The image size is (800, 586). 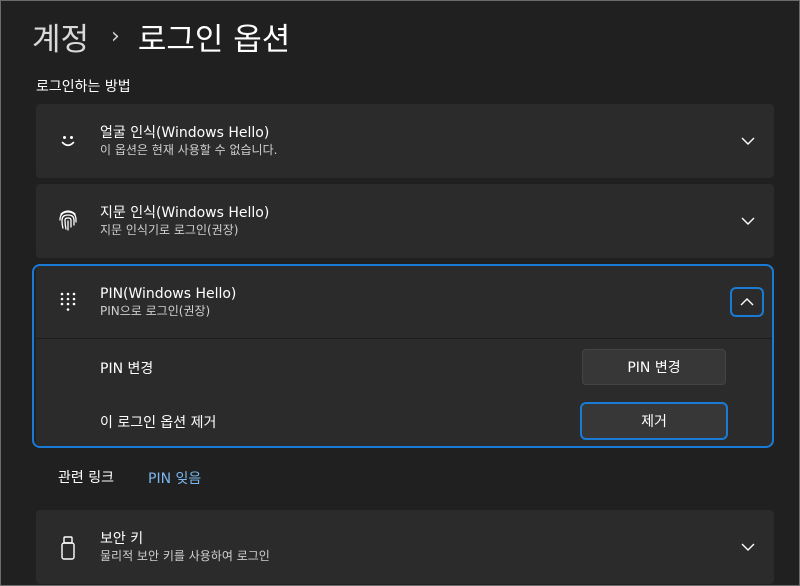 What do you see at coordinates (174, 478) in the screenshot?
I see `forgot-pin-link: PIN 잊음` at bounding box center [174, 478].